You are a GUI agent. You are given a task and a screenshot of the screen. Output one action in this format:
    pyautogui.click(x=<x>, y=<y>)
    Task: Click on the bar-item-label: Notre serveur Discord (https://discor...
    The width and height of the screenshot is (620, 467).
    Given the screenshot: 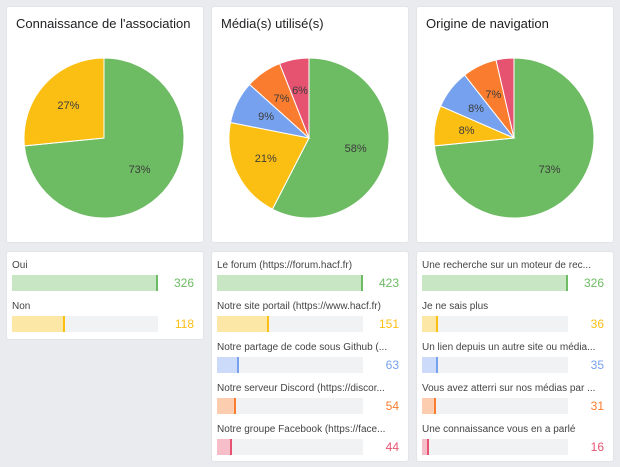 What is the action you would take?
    pyautogui.click(x=301, y=388)
    